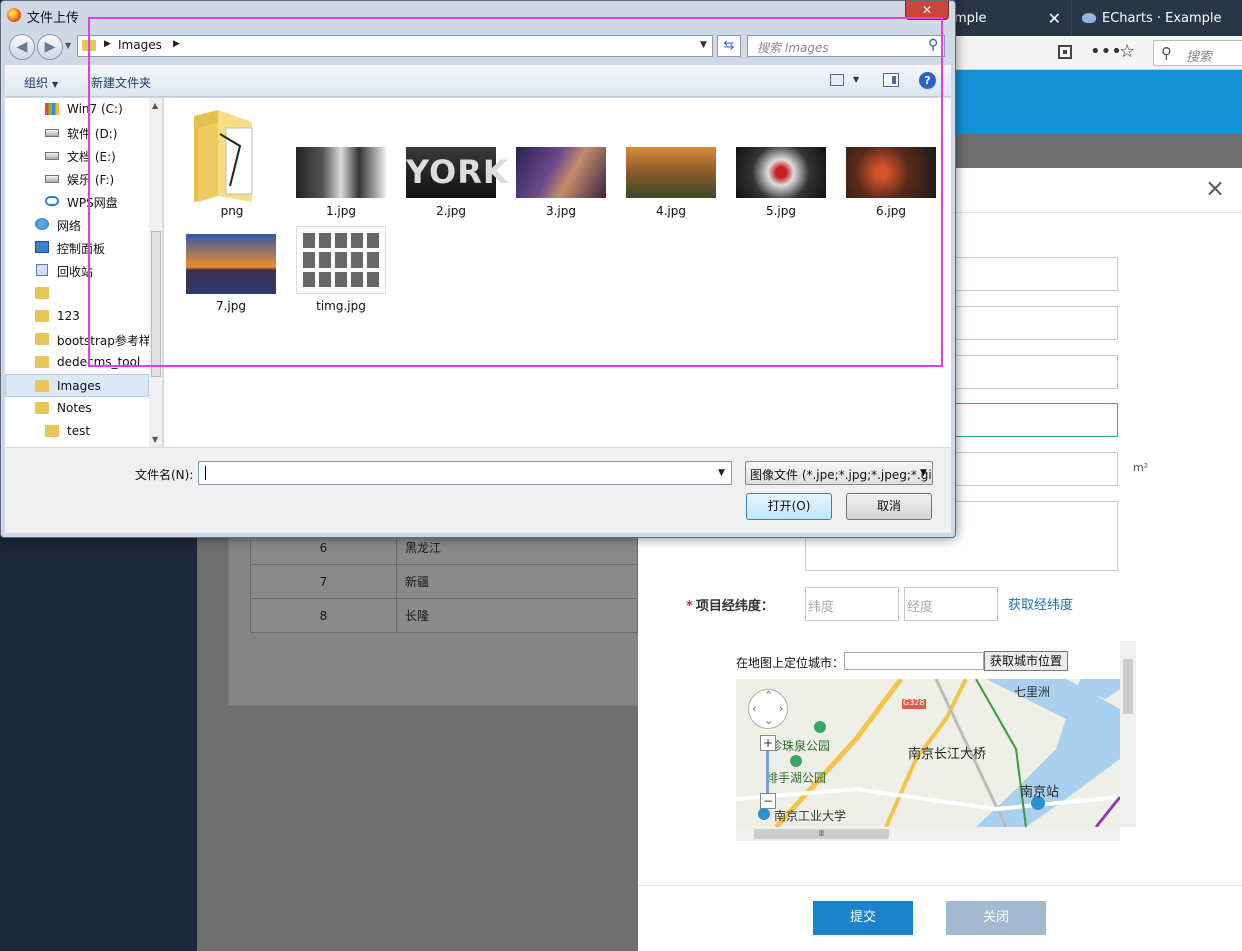 The height and width of the screenshot is (951, 1242). Describe the element at coordinates (889, 506) in the screenshot. I see `cancel-button: 取消` at that location.